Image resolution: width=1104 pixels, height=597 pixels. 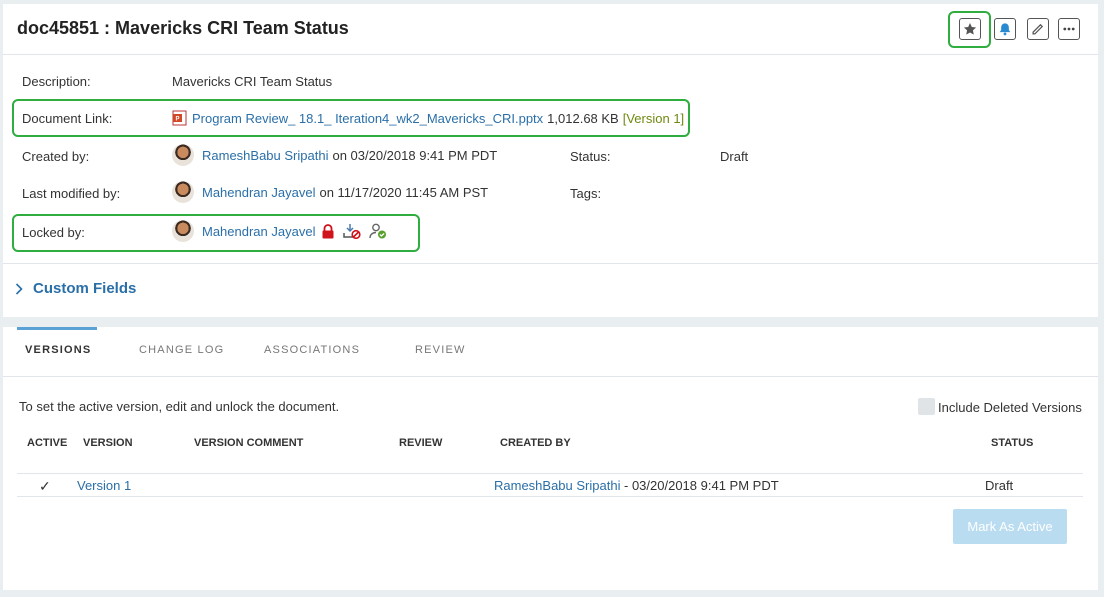 What do you see at coordinates (734, 156) in the screenshot?
I see `status-value: Draft` at bounding box center [734, 156].